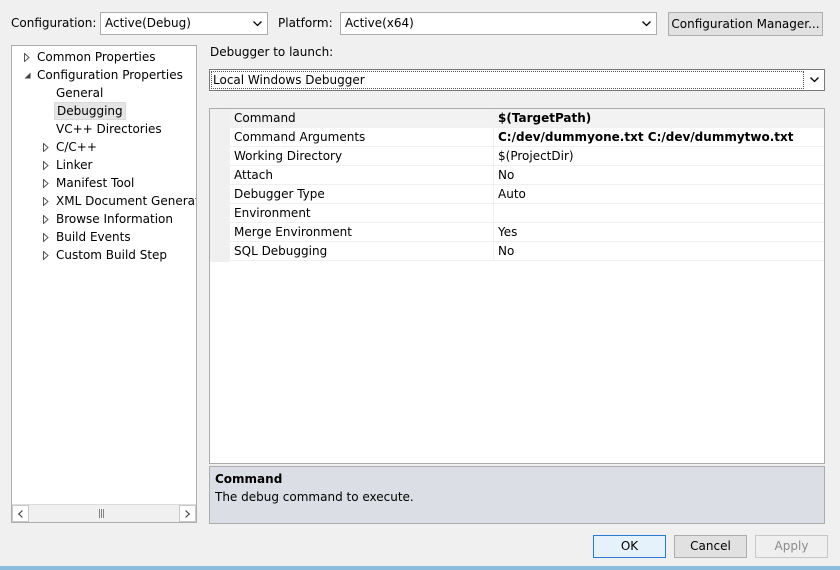  I want to click on tree-item: Linker, so click(104, 165).